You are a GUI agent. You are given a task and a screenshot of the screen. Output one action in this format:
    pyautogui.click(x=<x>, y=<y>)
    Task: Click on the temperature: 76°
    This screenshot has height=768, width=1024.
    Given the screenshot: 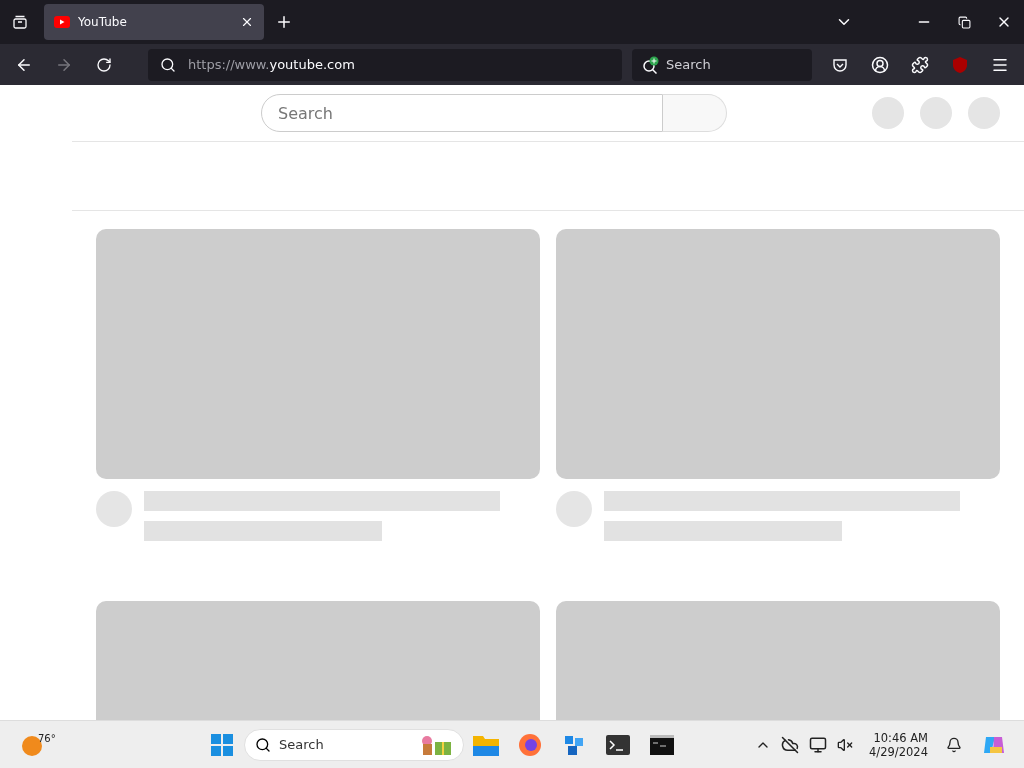 What is the action you would take?
    pyautogui.click(x=47, y=738)
    